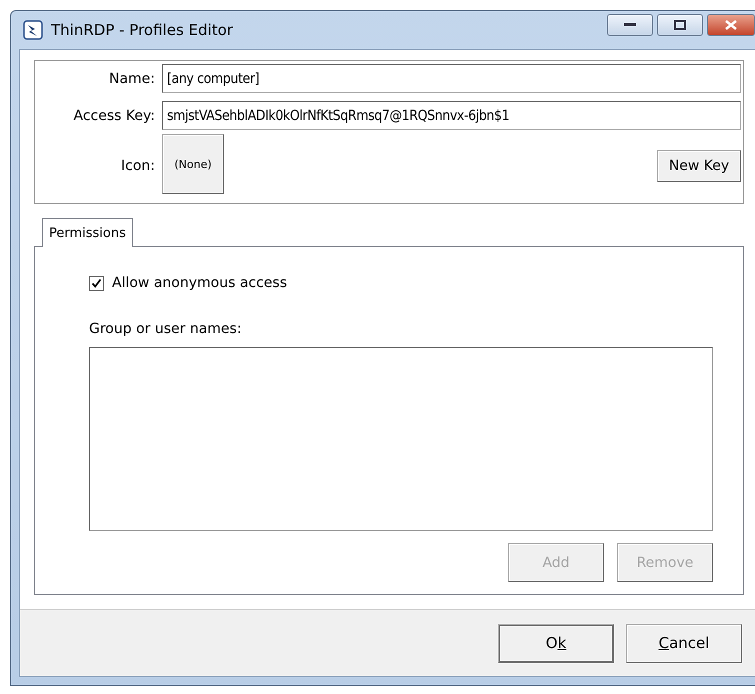 The image size is (755, 694). What do you see at coordinates (87, 232) in the screenshot?
I see `tab: Permissions` at bounding box center [87, 232].